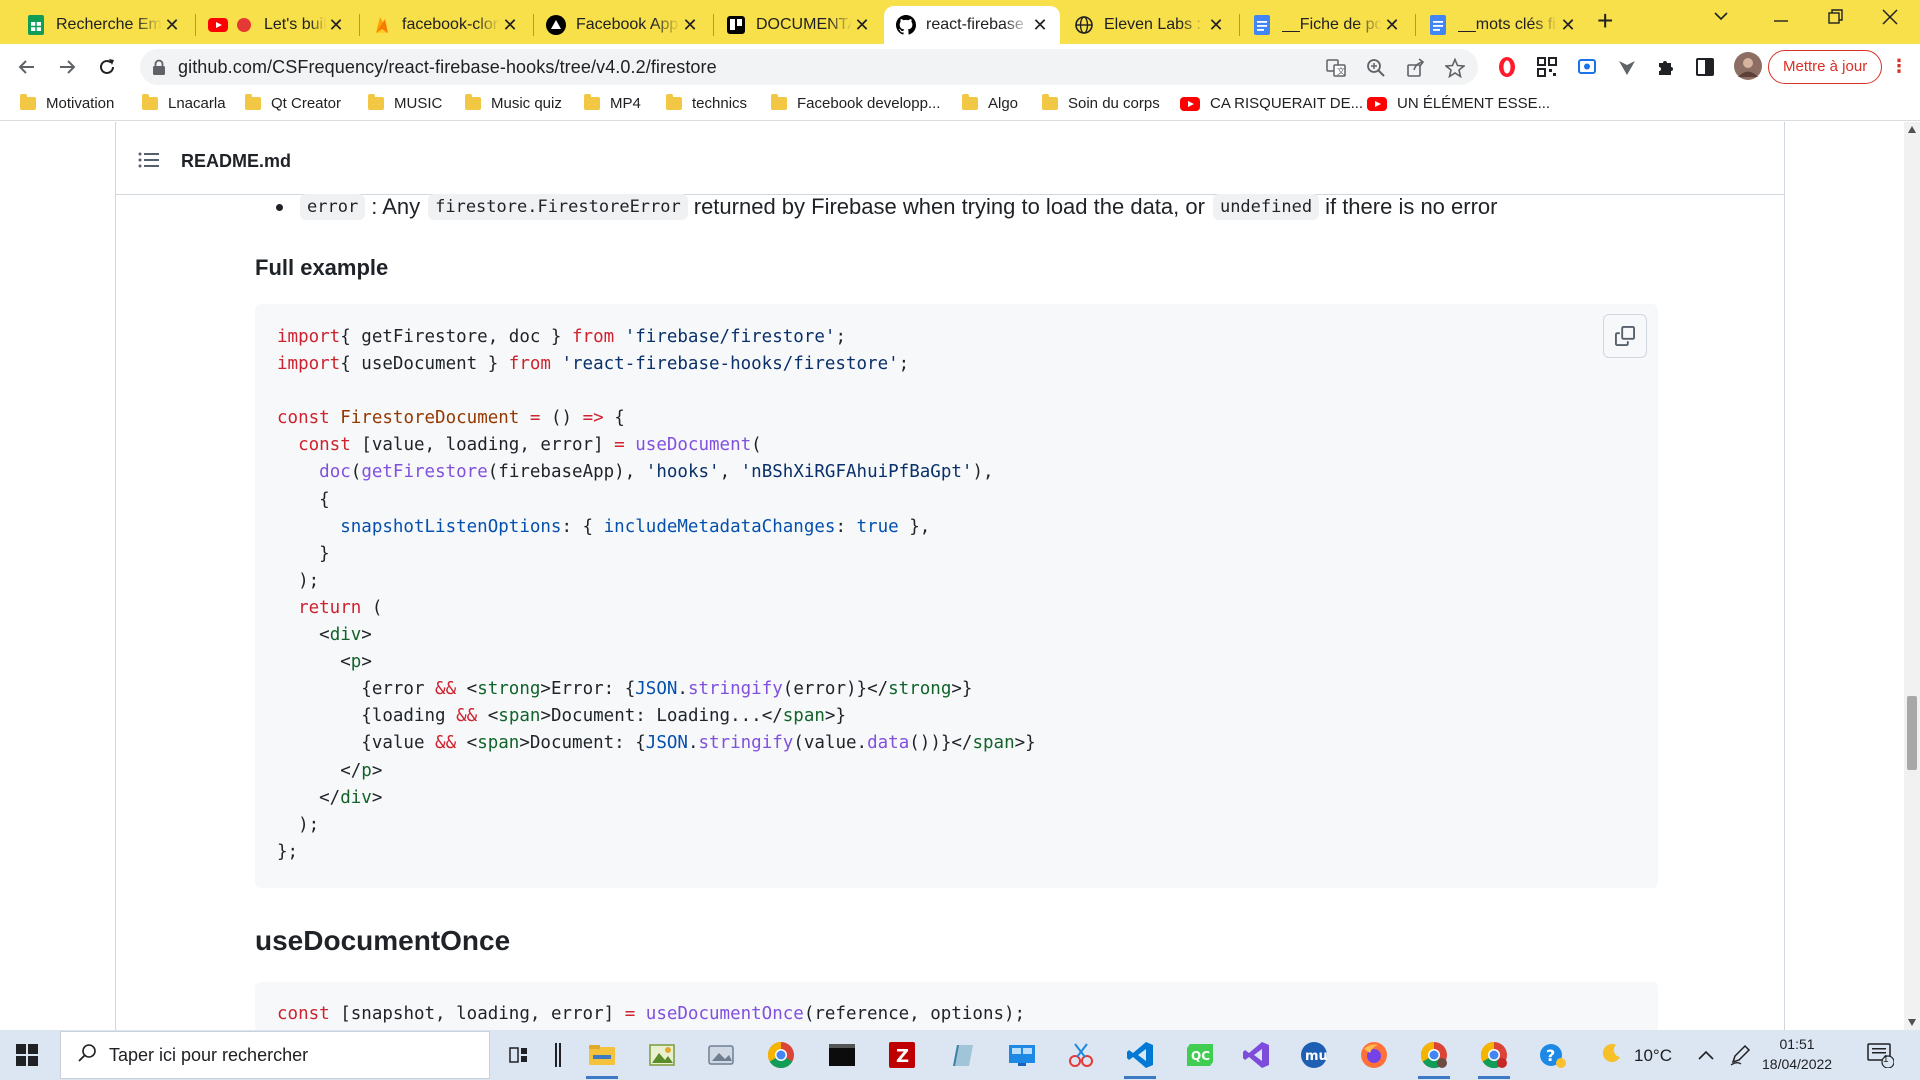 Image resolution: width=1920 pixels, height=1080 pixels. What do you see at coordinates (236, 161) in the screenshot?
I see `readme-filename: README.md` at bounding box center [236, 161].